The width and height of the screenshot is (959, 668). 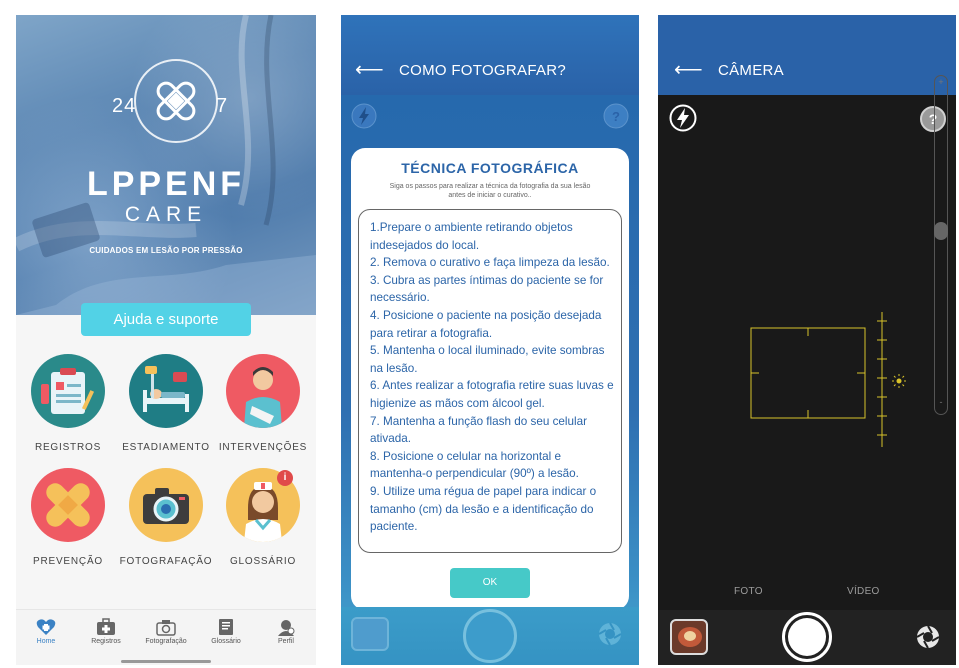 I want to click on tab-glossario: Glossário, so click(x=226, y=631).